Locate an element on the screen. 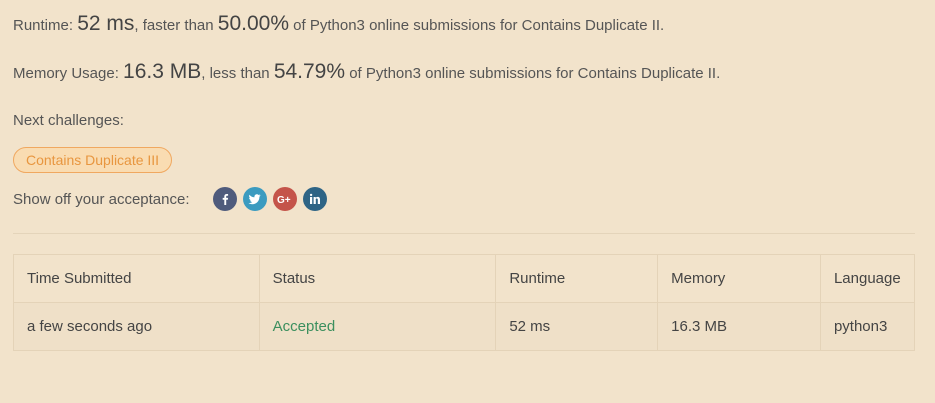 The width and height of the screenshot is (935, 403). google-plus-icon: G+ is located at coordinates (284, 199).